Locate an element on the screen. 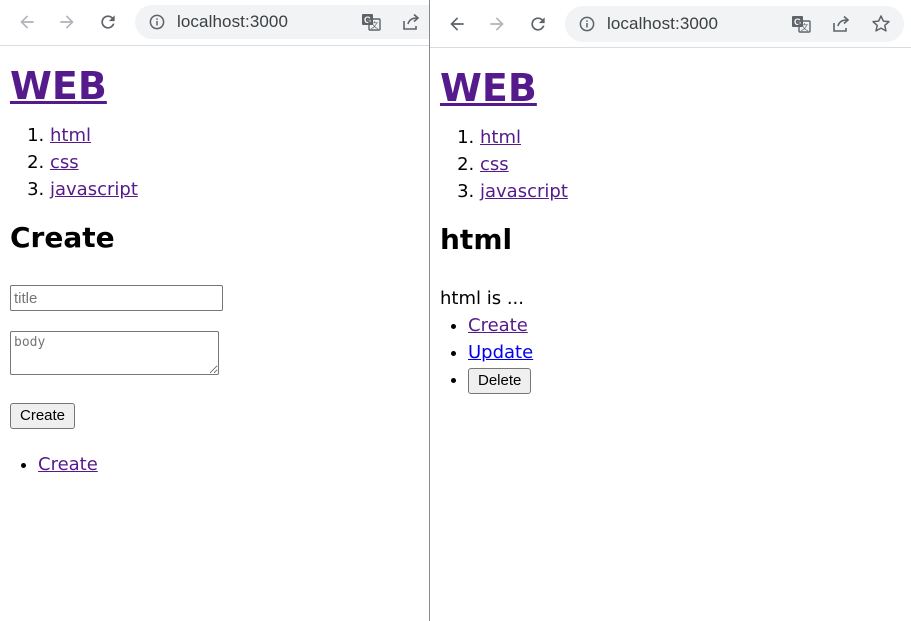 Image resolution: width=911 pixels, height=621 pixels. page-heading: Create is located at coordinates (62, 237).